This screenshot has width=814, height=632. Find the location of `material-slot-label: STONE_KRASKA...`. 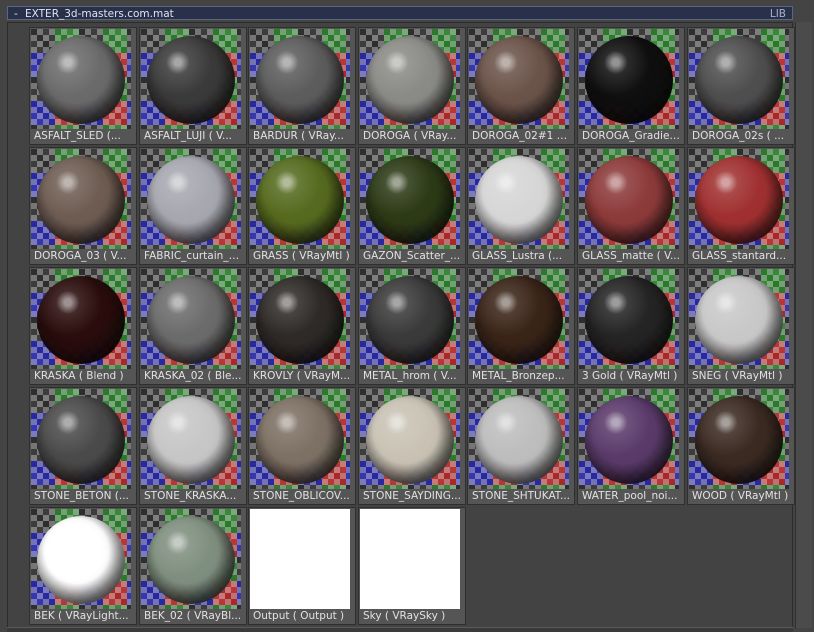

material-slot-label: STONE_KRASKA... is located at coordinates (190, 496).